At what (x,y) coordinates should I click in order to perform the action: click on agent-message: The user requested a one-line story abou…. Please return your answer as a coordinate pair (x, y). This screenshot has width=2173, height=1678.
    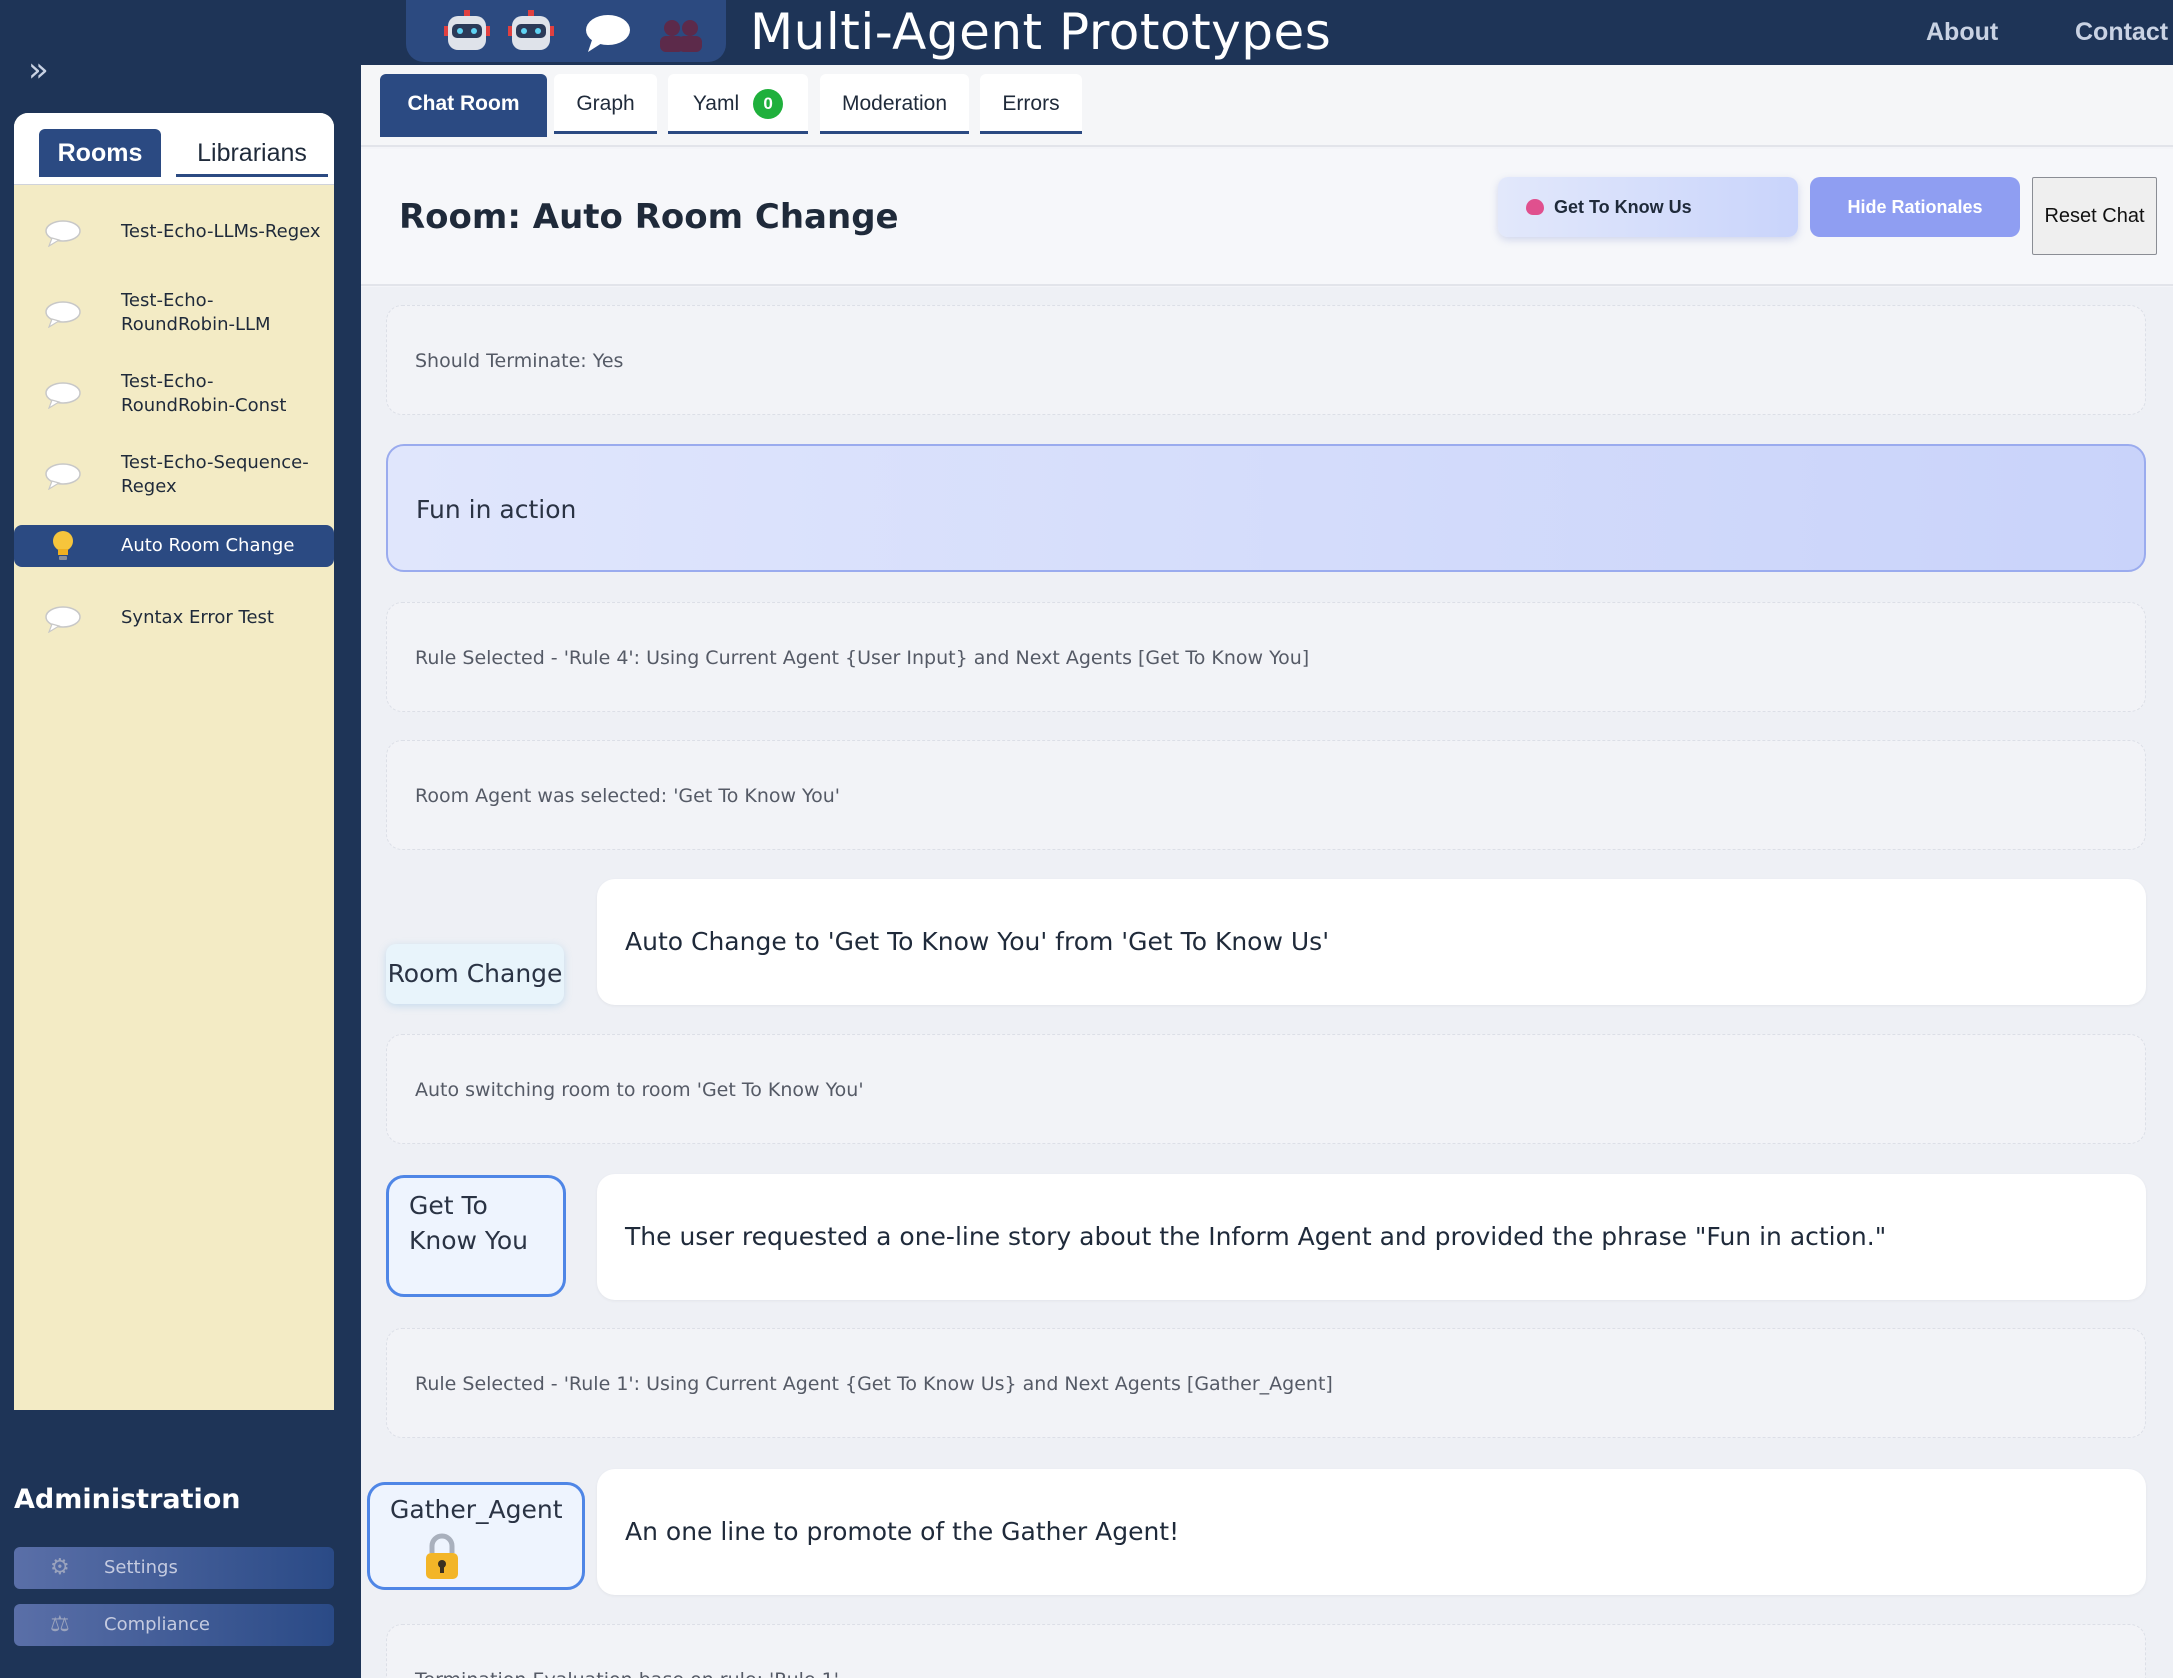
    Looking at the image, I should click on (1371, 1237).